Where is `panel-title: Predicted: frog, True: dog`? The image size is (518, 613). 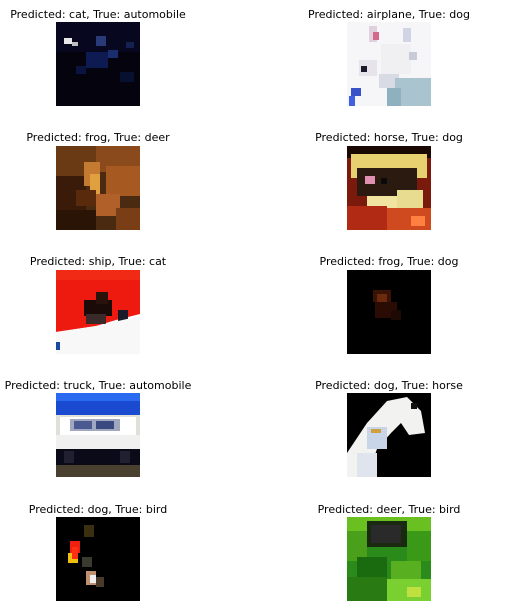
panel-title: Predicted: frog, True: dog is located at coordinates (389, 261).